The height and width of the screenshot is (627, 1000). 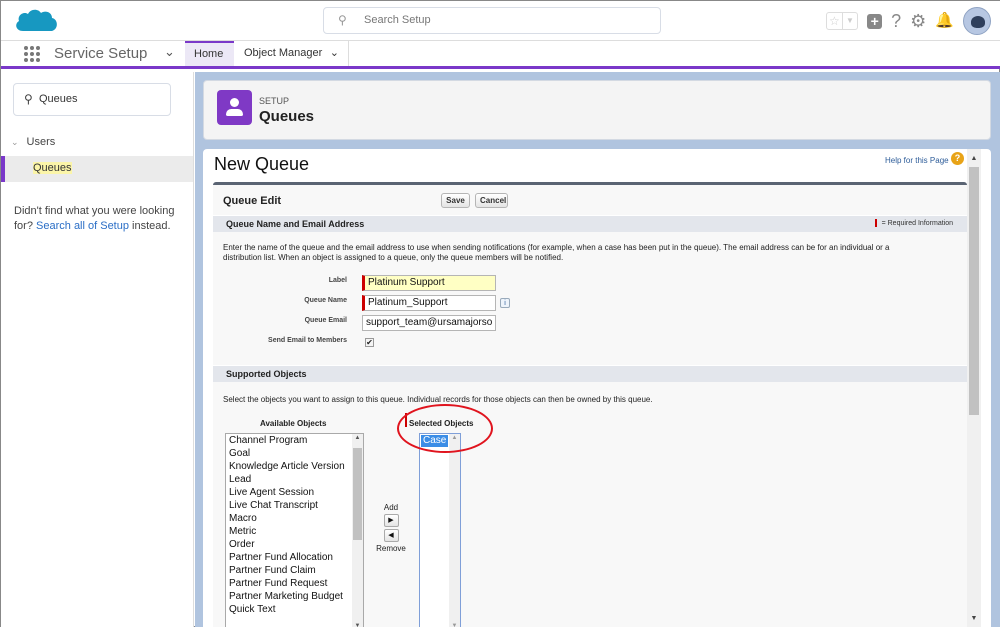 I want to click on avatar, so click(x=977, y=21).